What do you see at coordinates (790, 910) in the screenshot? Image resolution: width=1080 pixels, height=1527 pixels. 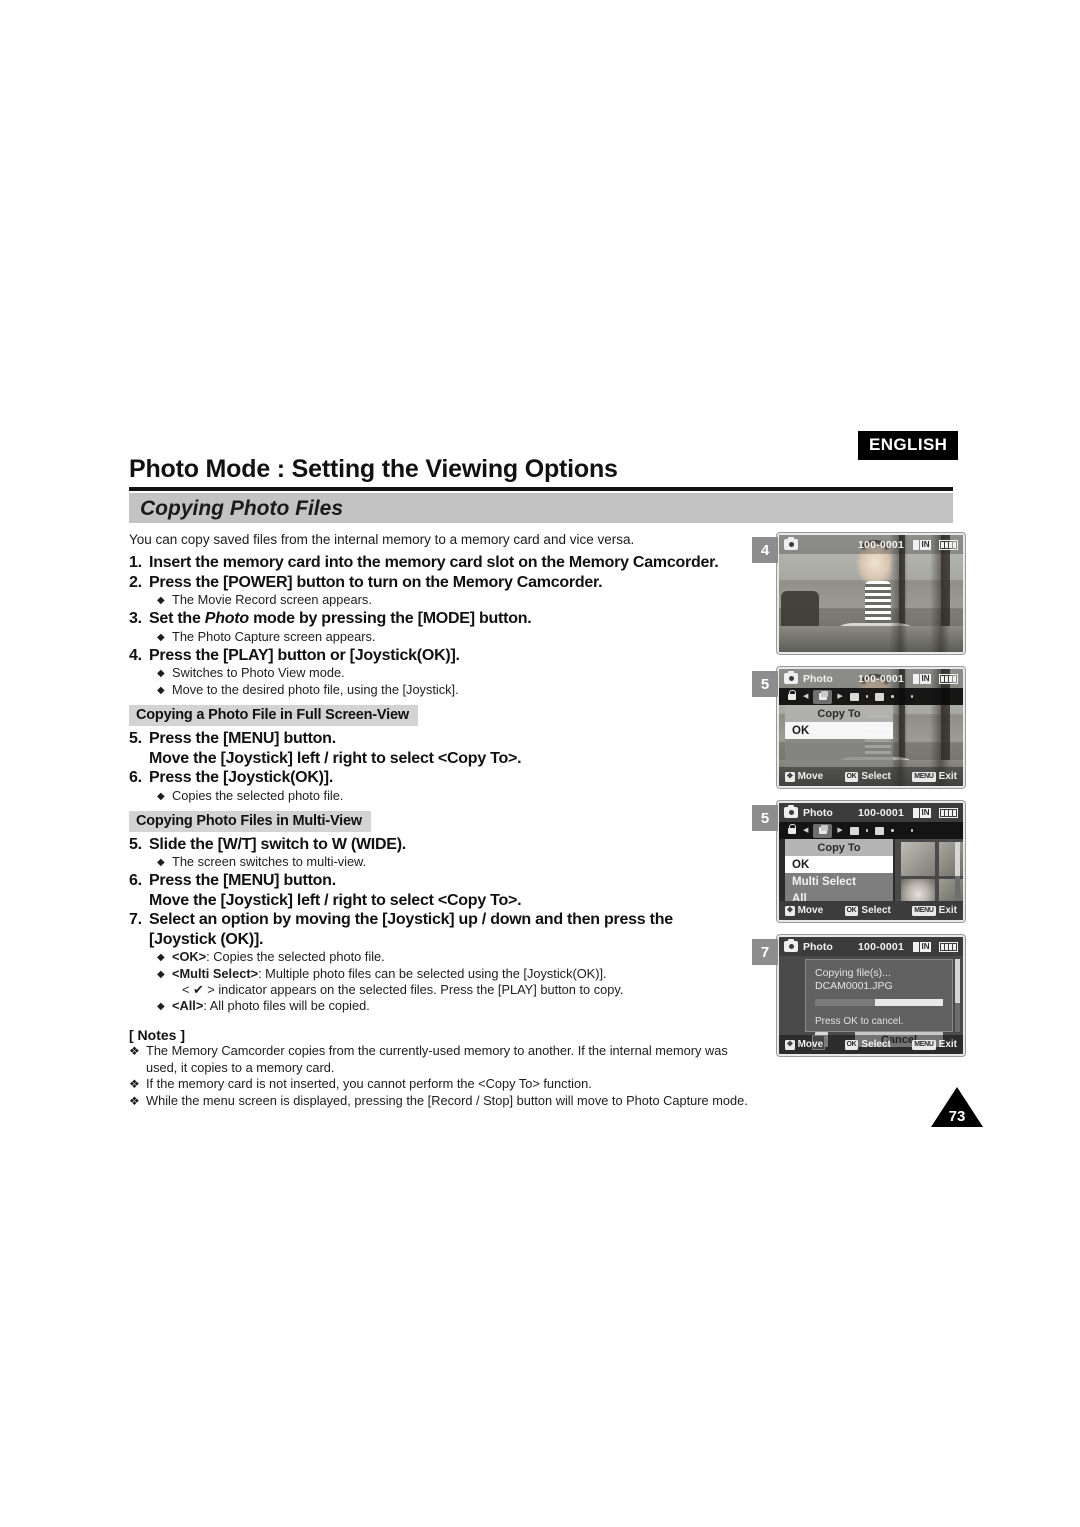 I see `joystick-key-icon: ✥` at bounding box center [790, 910].